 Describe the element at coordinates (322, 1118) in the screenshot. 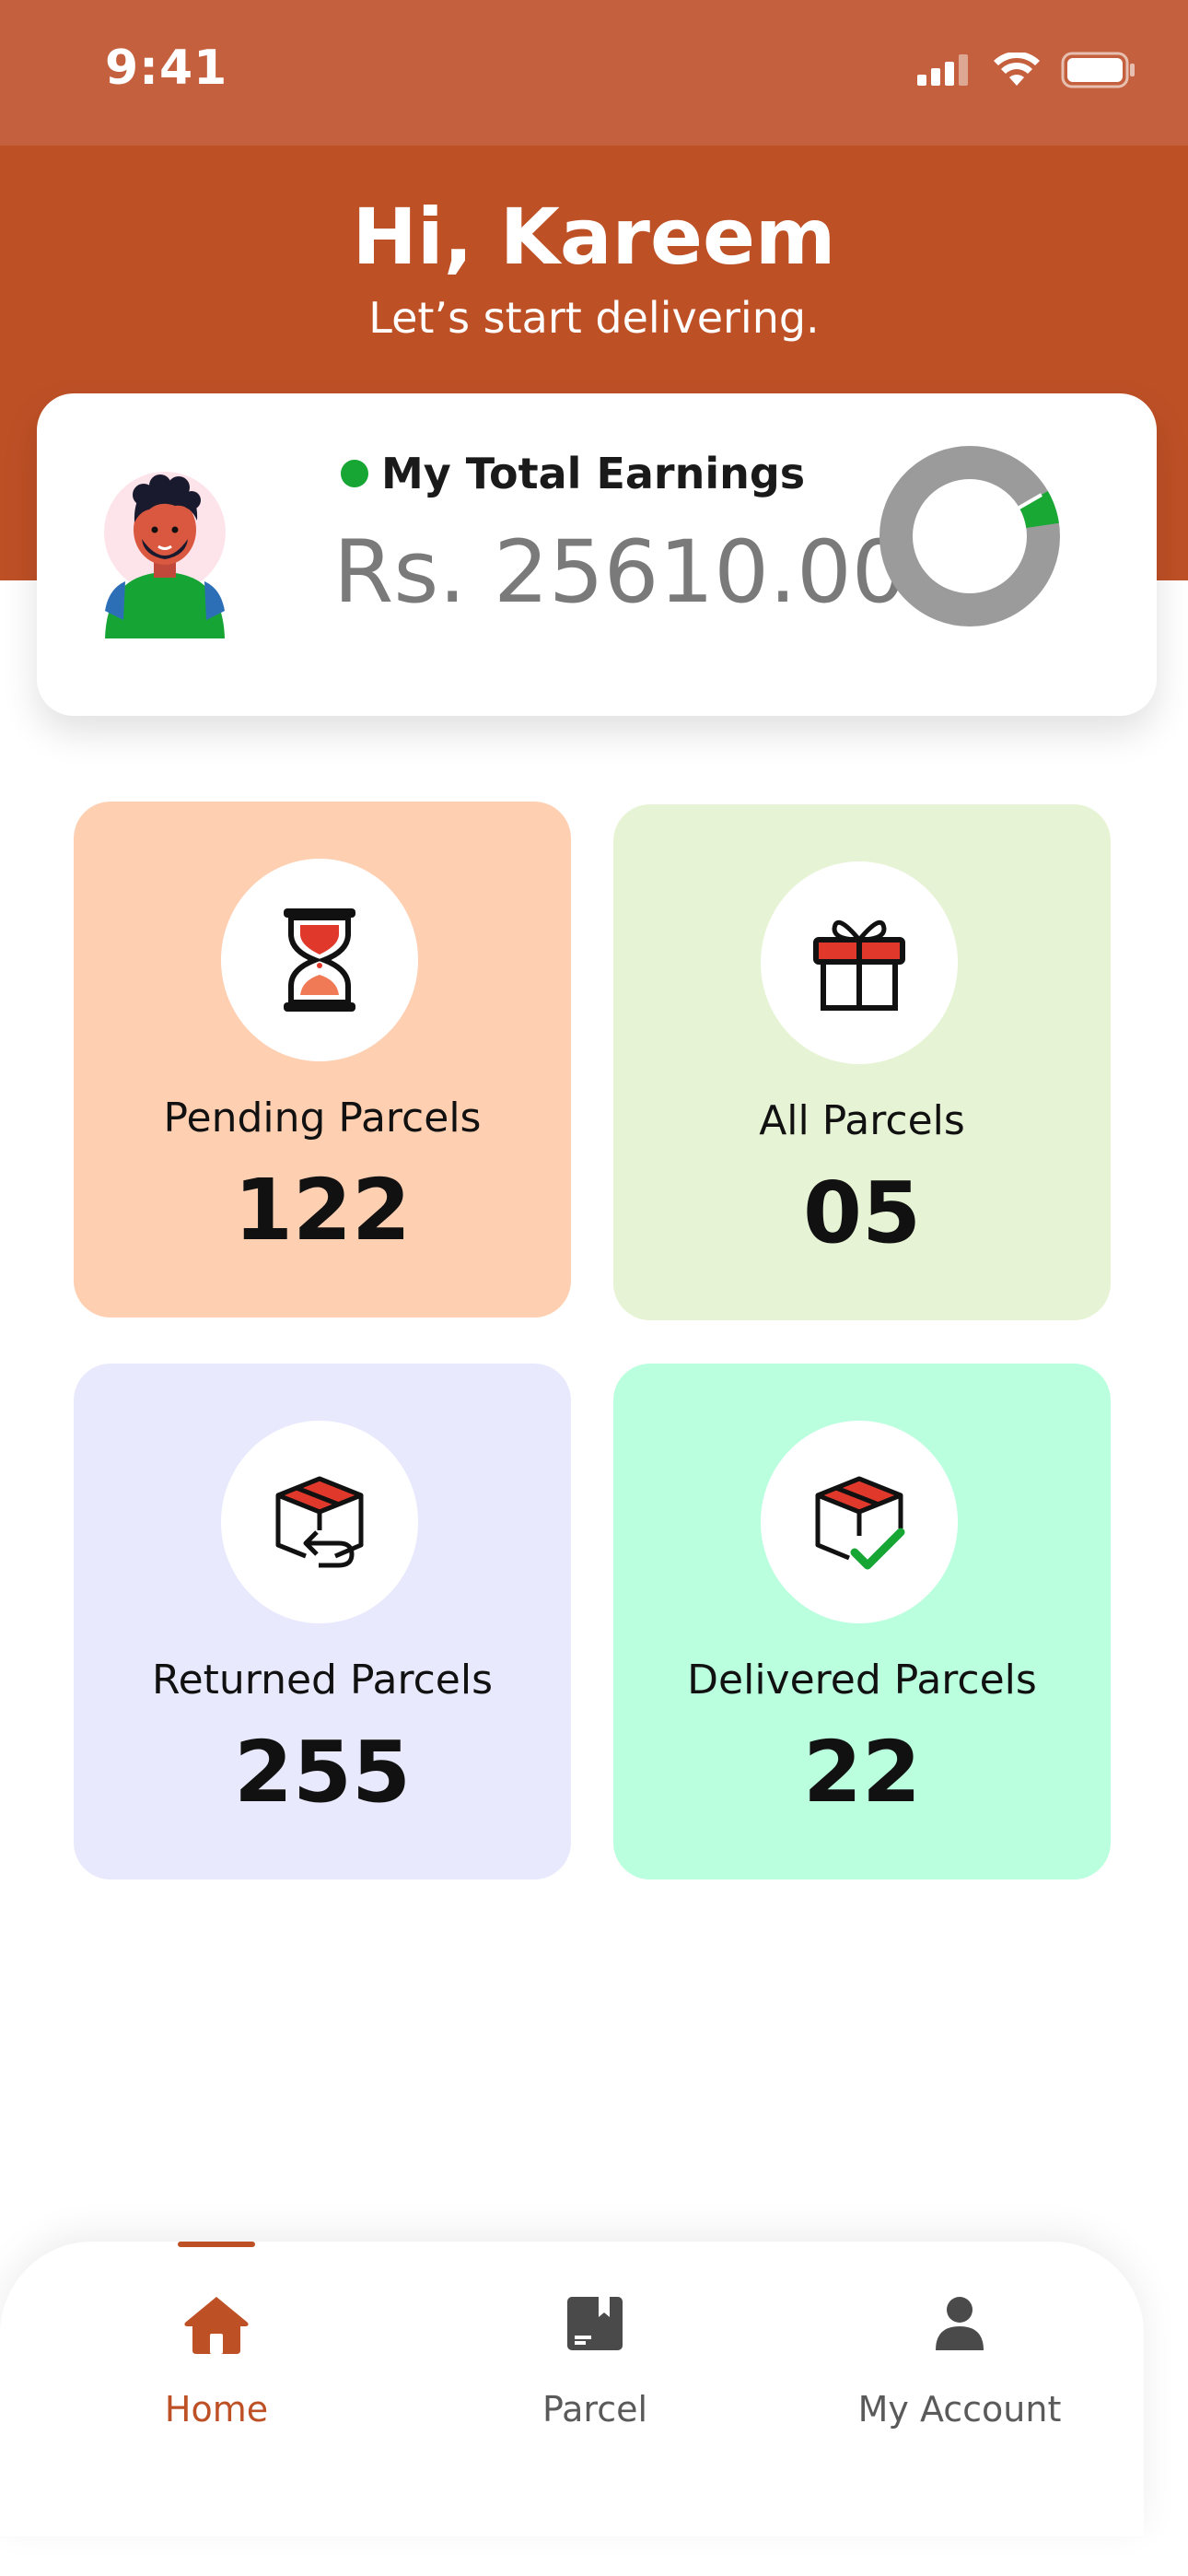

I see `tile-label: Pending Parcels` at that location.